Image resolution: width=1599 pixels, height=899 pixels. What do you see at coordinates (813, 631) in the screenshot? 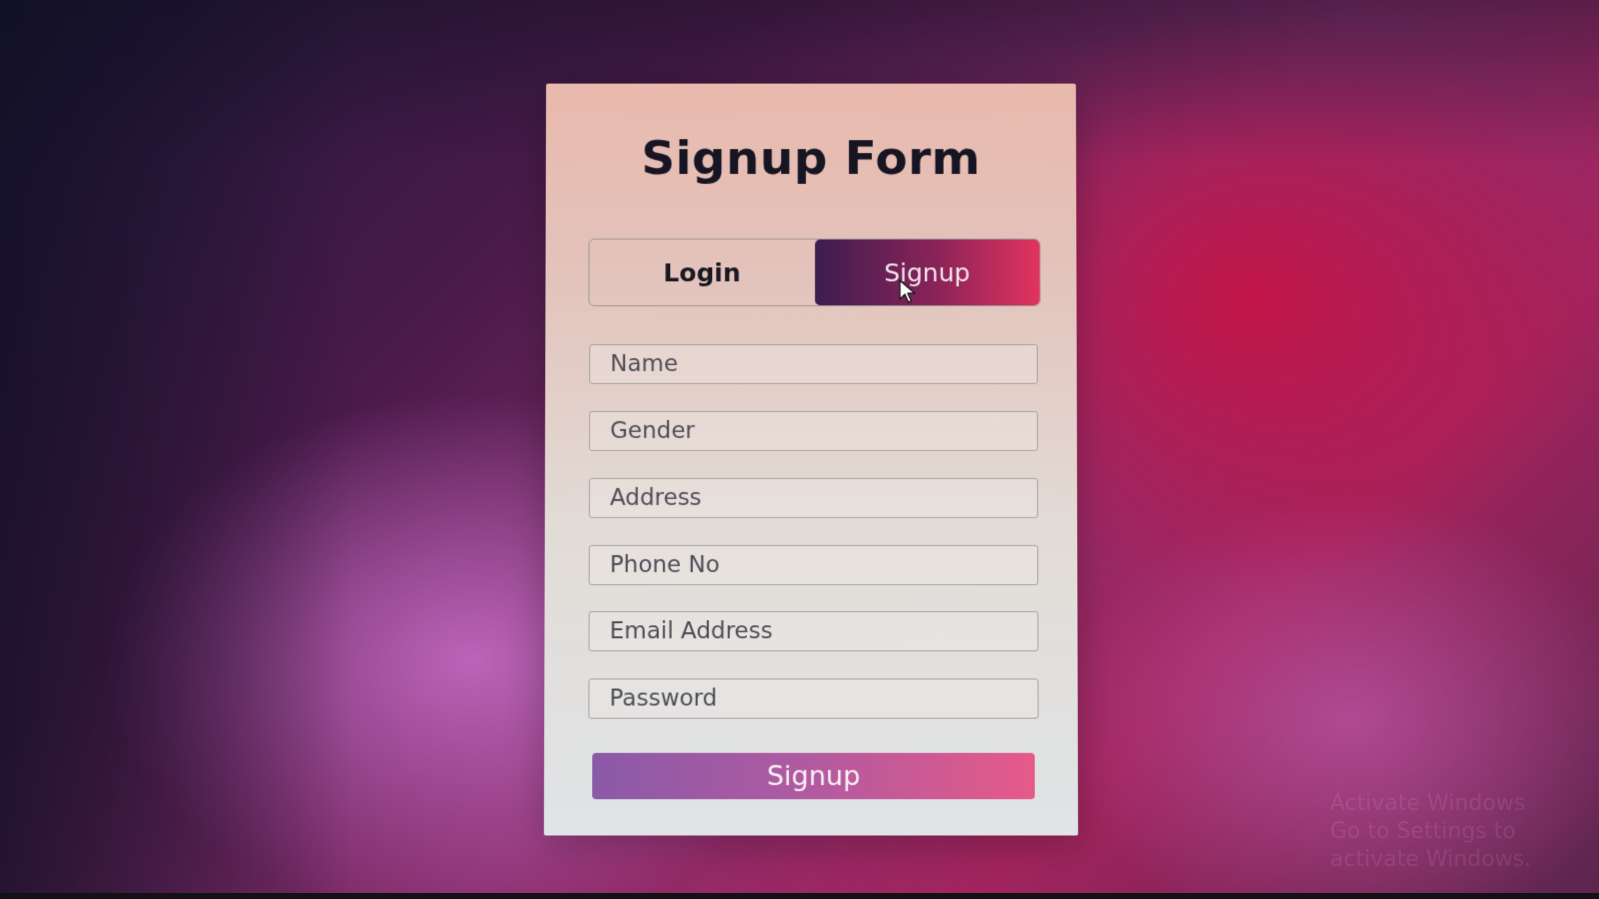
I see `email-field` at bounding box center [813, 631].